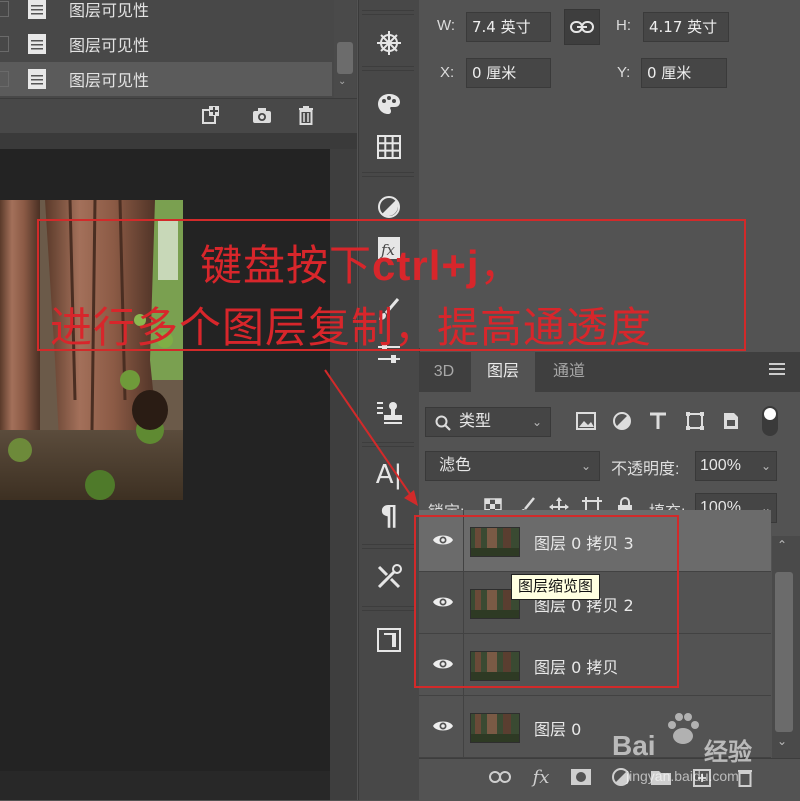  Describe the element at coordinates (371, 437) in the screenshot. I see `annotation-arrow` at that location.